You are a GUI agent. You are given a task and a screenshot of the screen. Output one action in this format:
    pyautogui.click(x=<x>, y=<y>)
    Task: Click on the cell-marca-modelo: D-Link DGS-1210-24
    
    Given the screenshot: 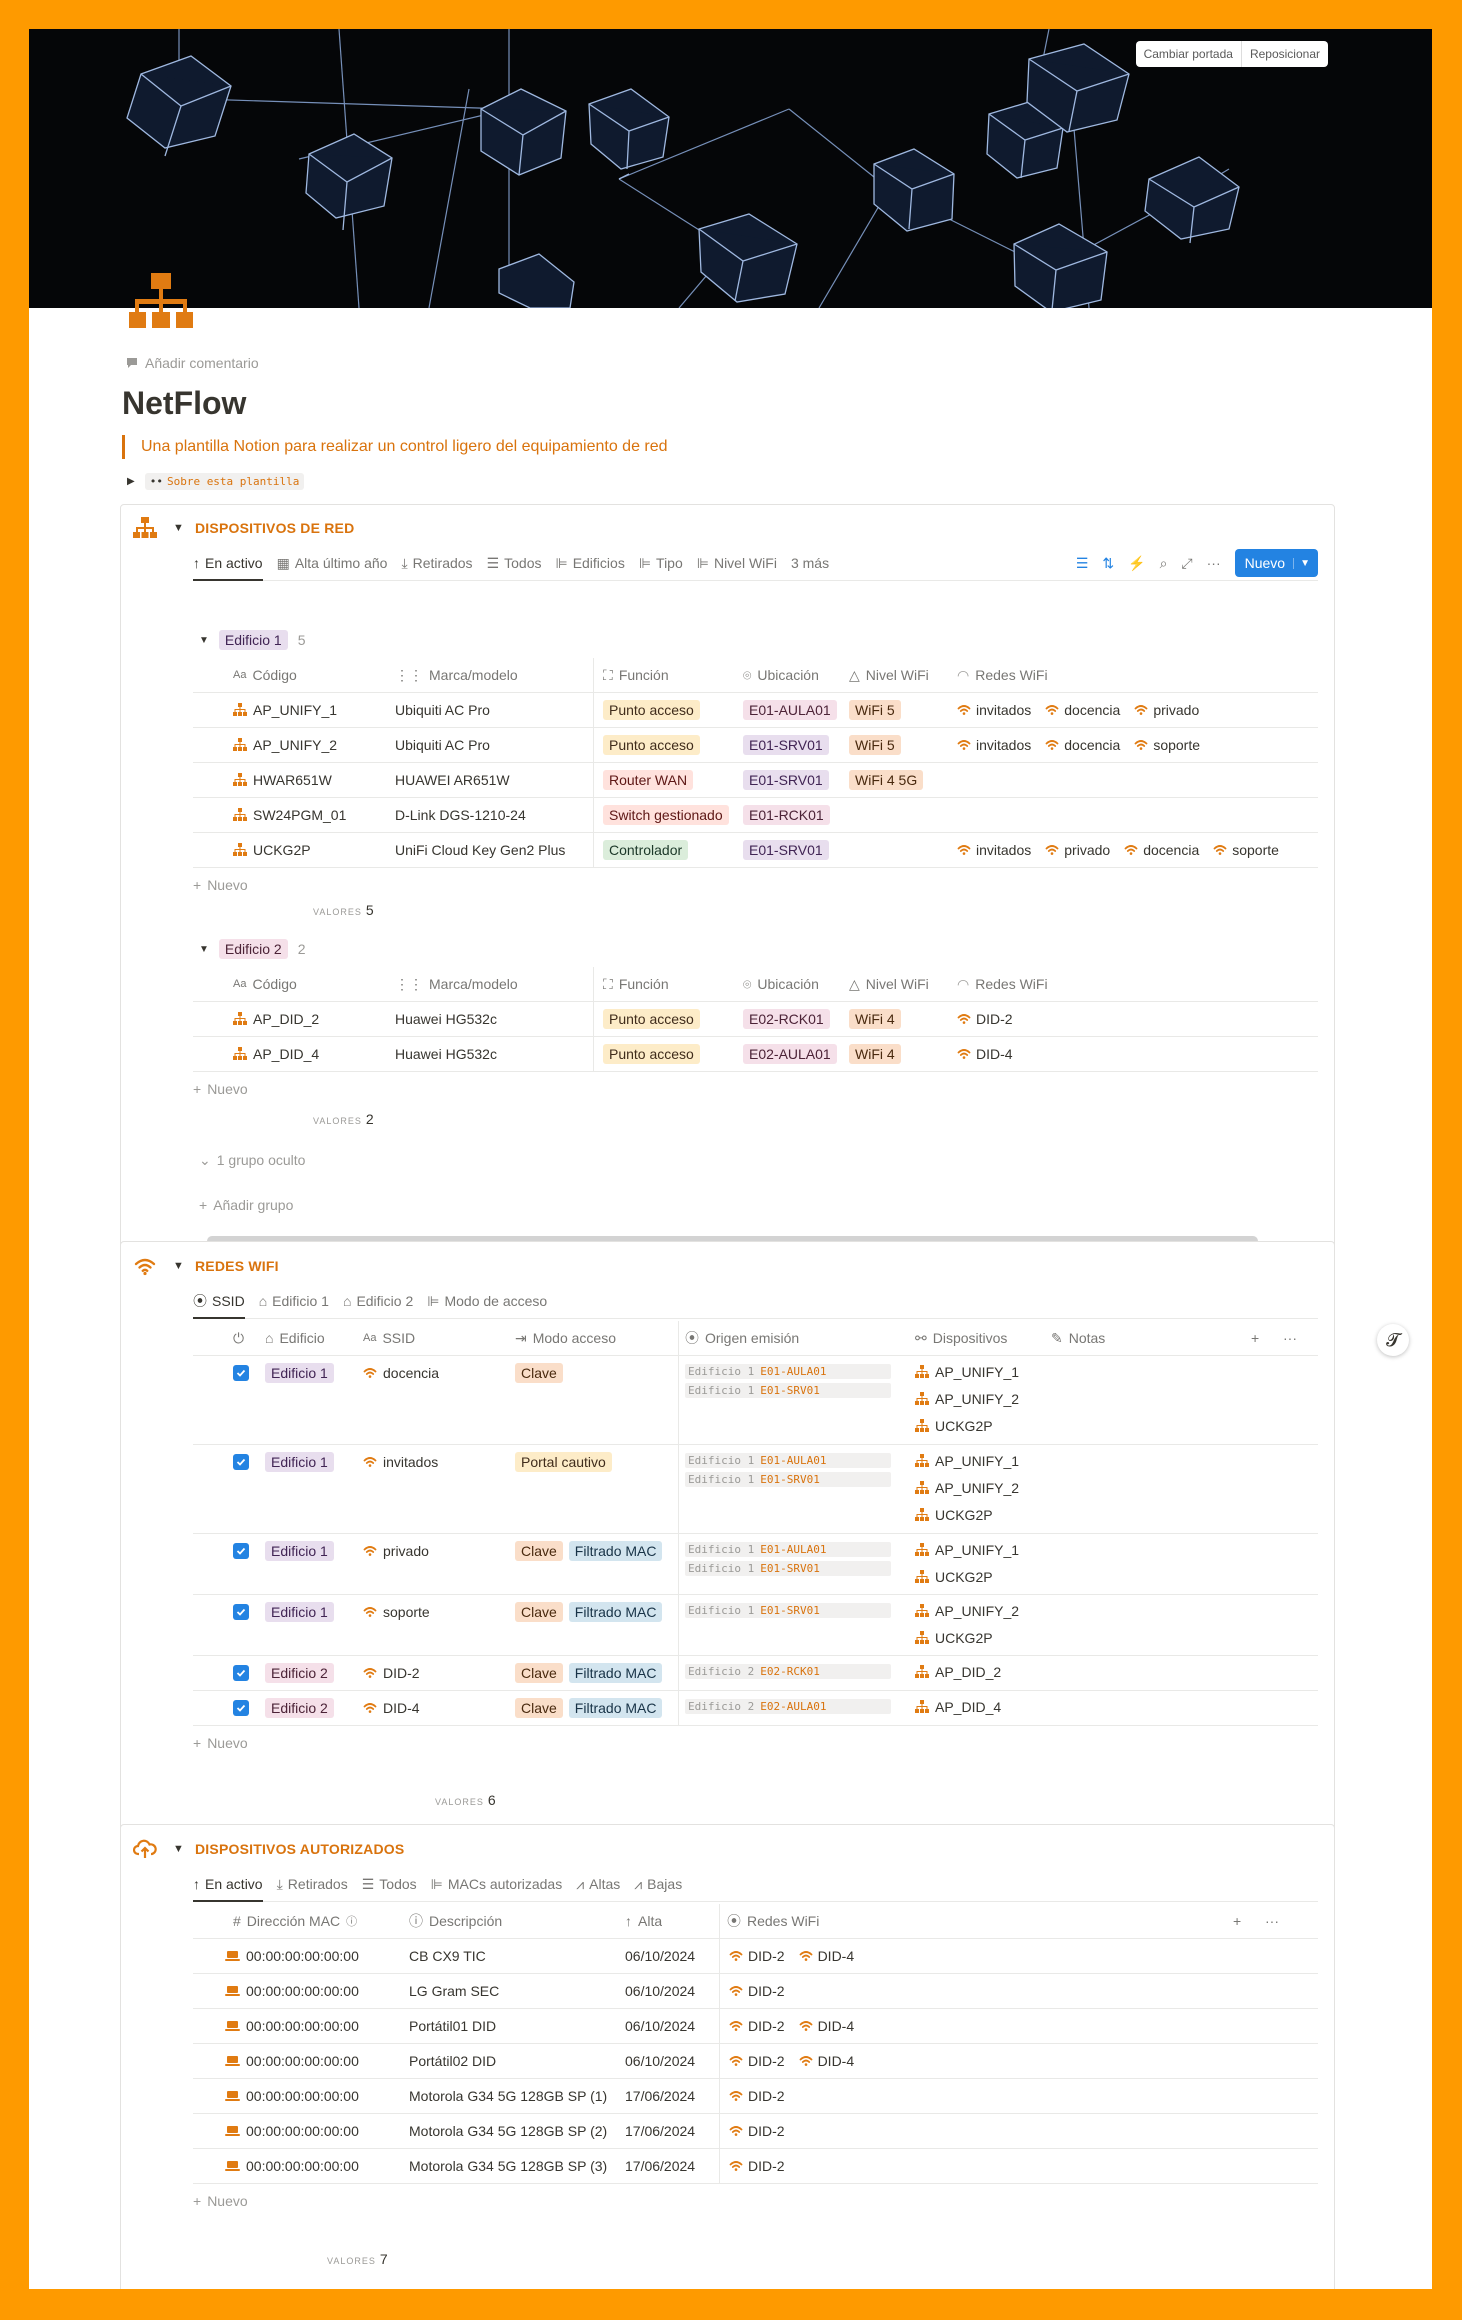 What is the action you would take?
    pyautogui.click(x=460, y=815)
    